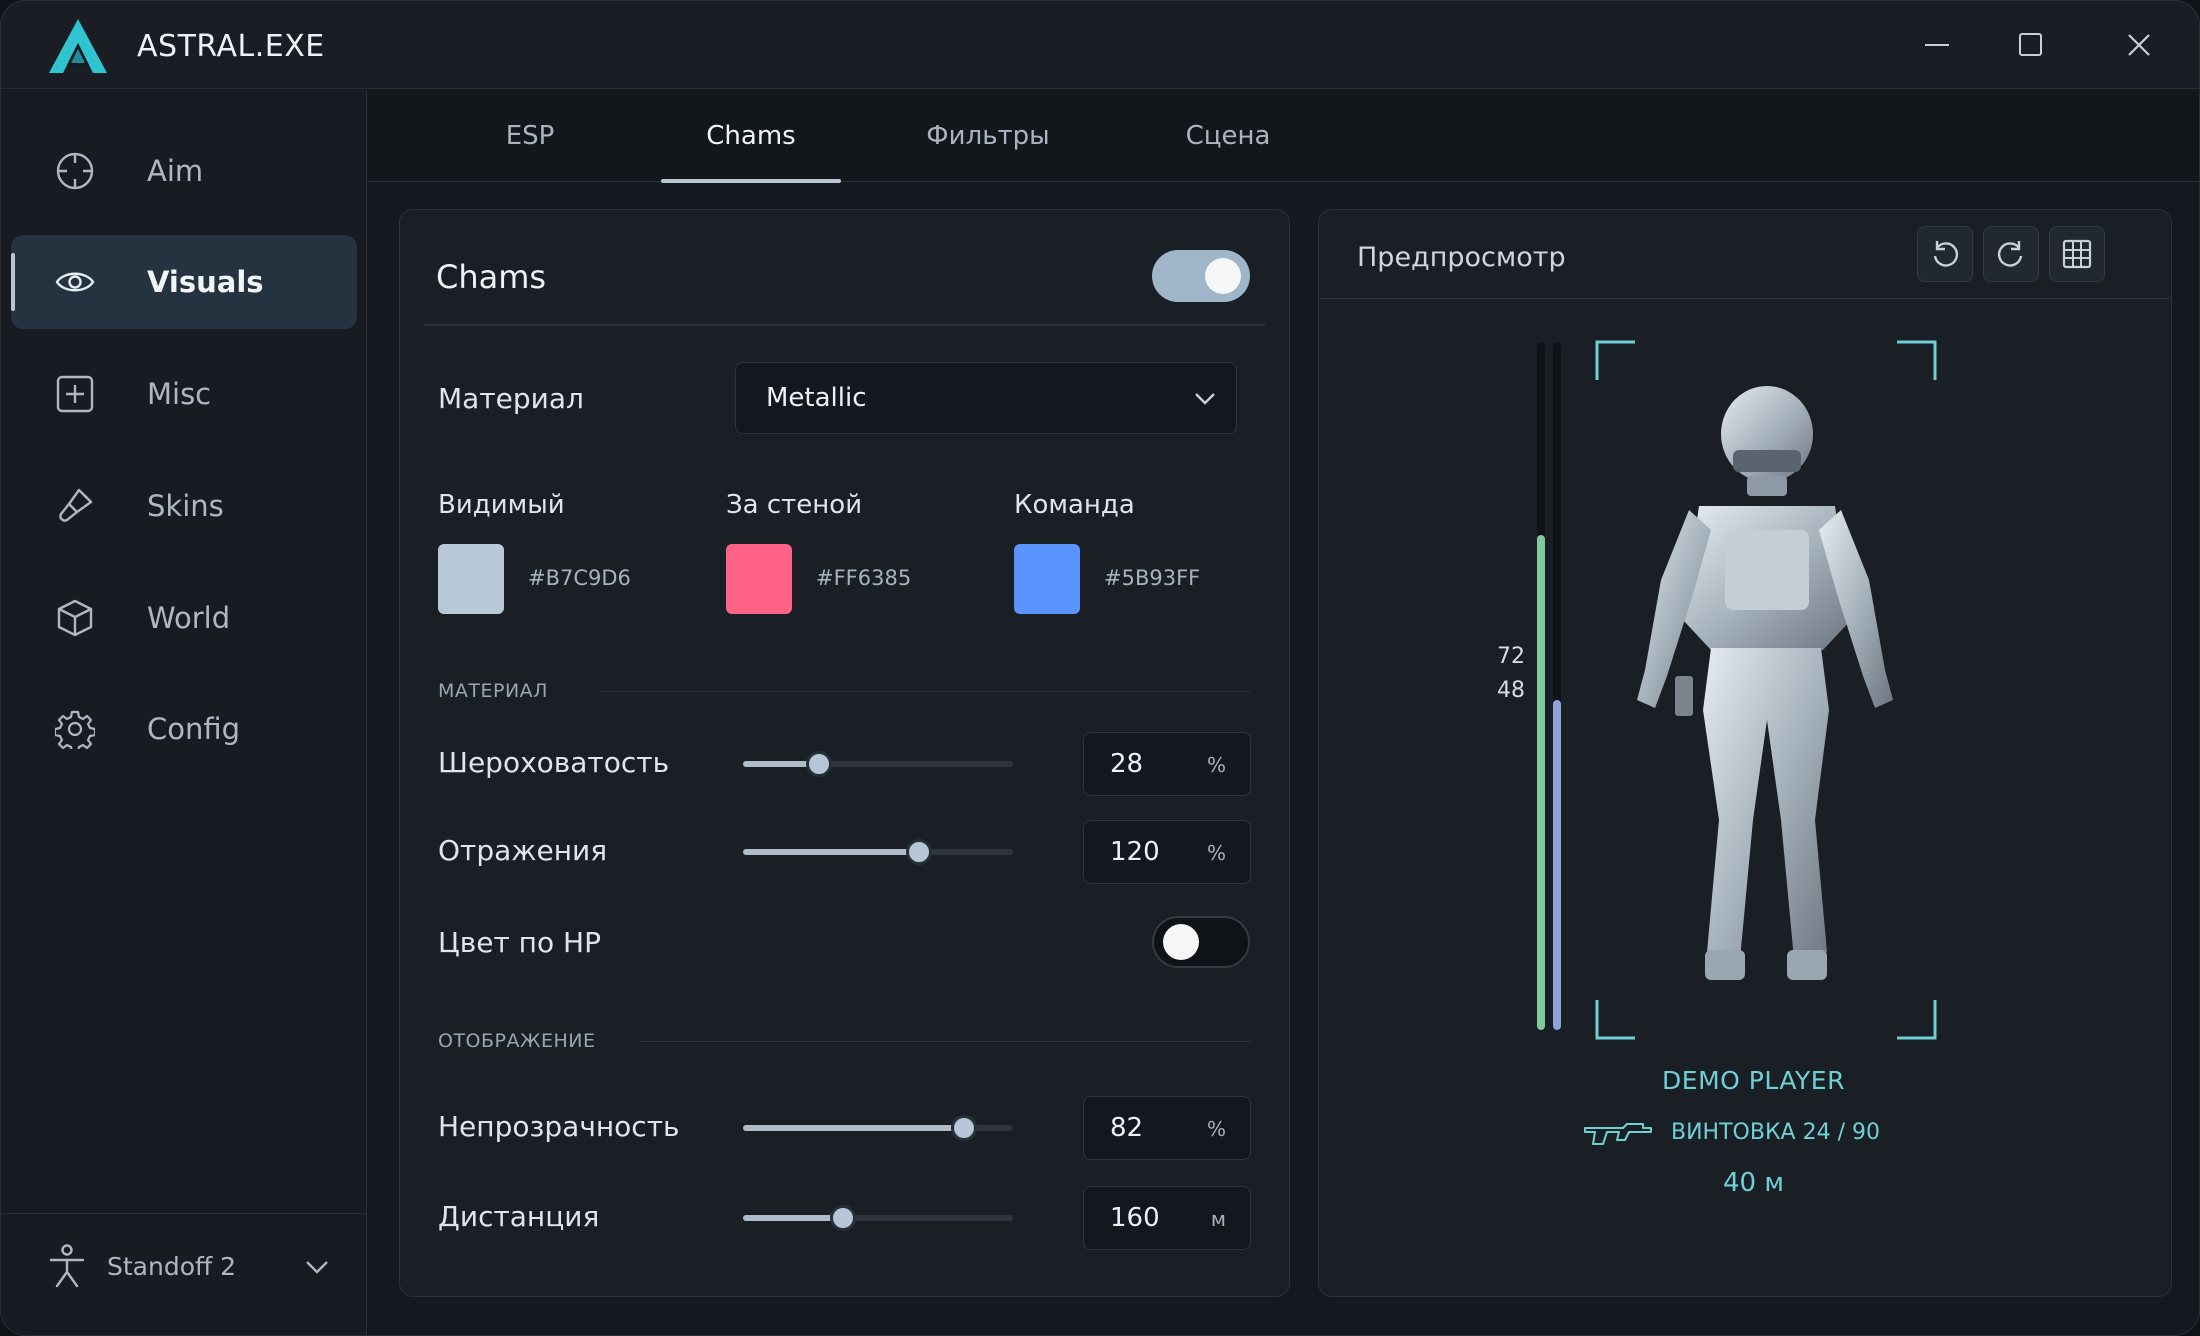 This screenshot has width=2200, height=1336. What do you see at coordinates (1461, 257) in the screenshot?
I see `preview-title: Предпросмотр` at bounding box center [1461, 257].